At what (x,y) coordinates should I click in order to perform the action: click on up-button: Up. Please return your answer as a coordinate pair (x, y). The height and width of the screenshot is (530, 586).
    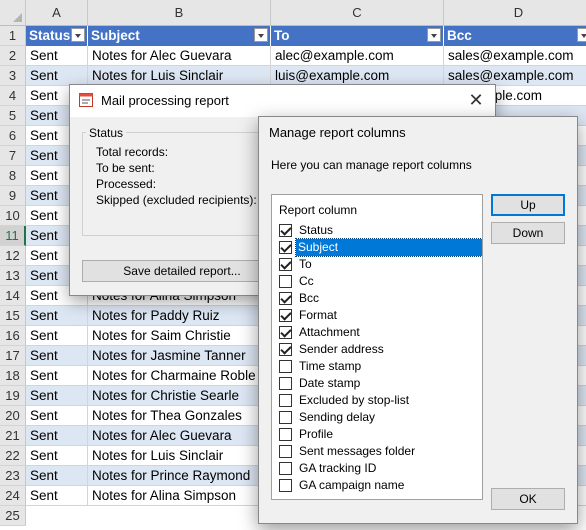
    Looking at the image, I should click on (528, 205).